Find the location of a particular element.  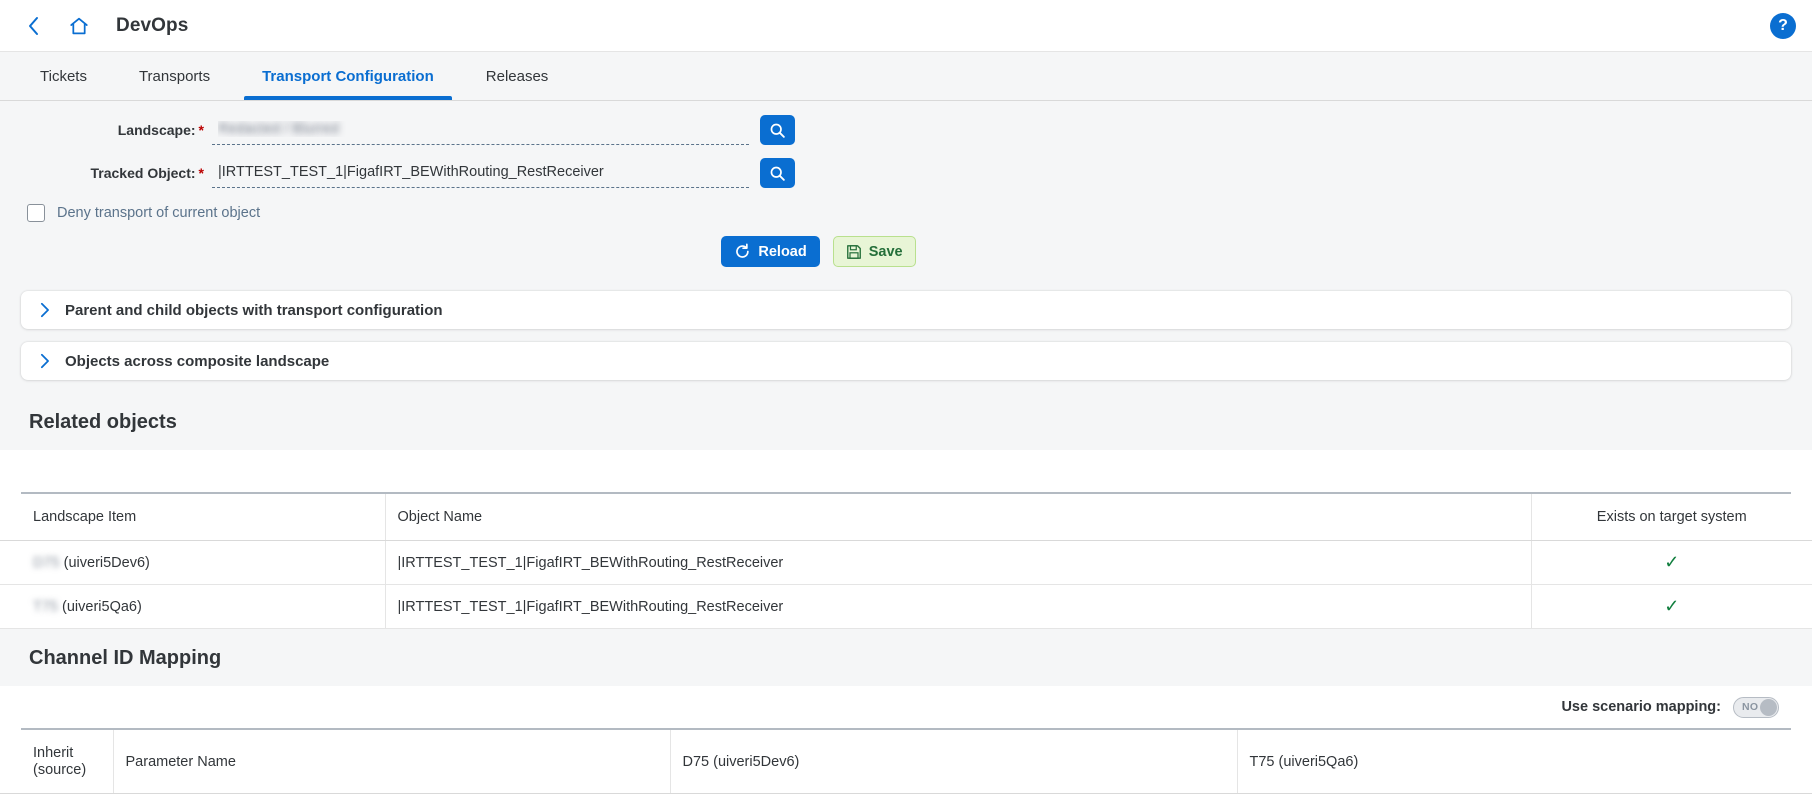

deny-transport-checkbox is located at coordinates (36, 213).